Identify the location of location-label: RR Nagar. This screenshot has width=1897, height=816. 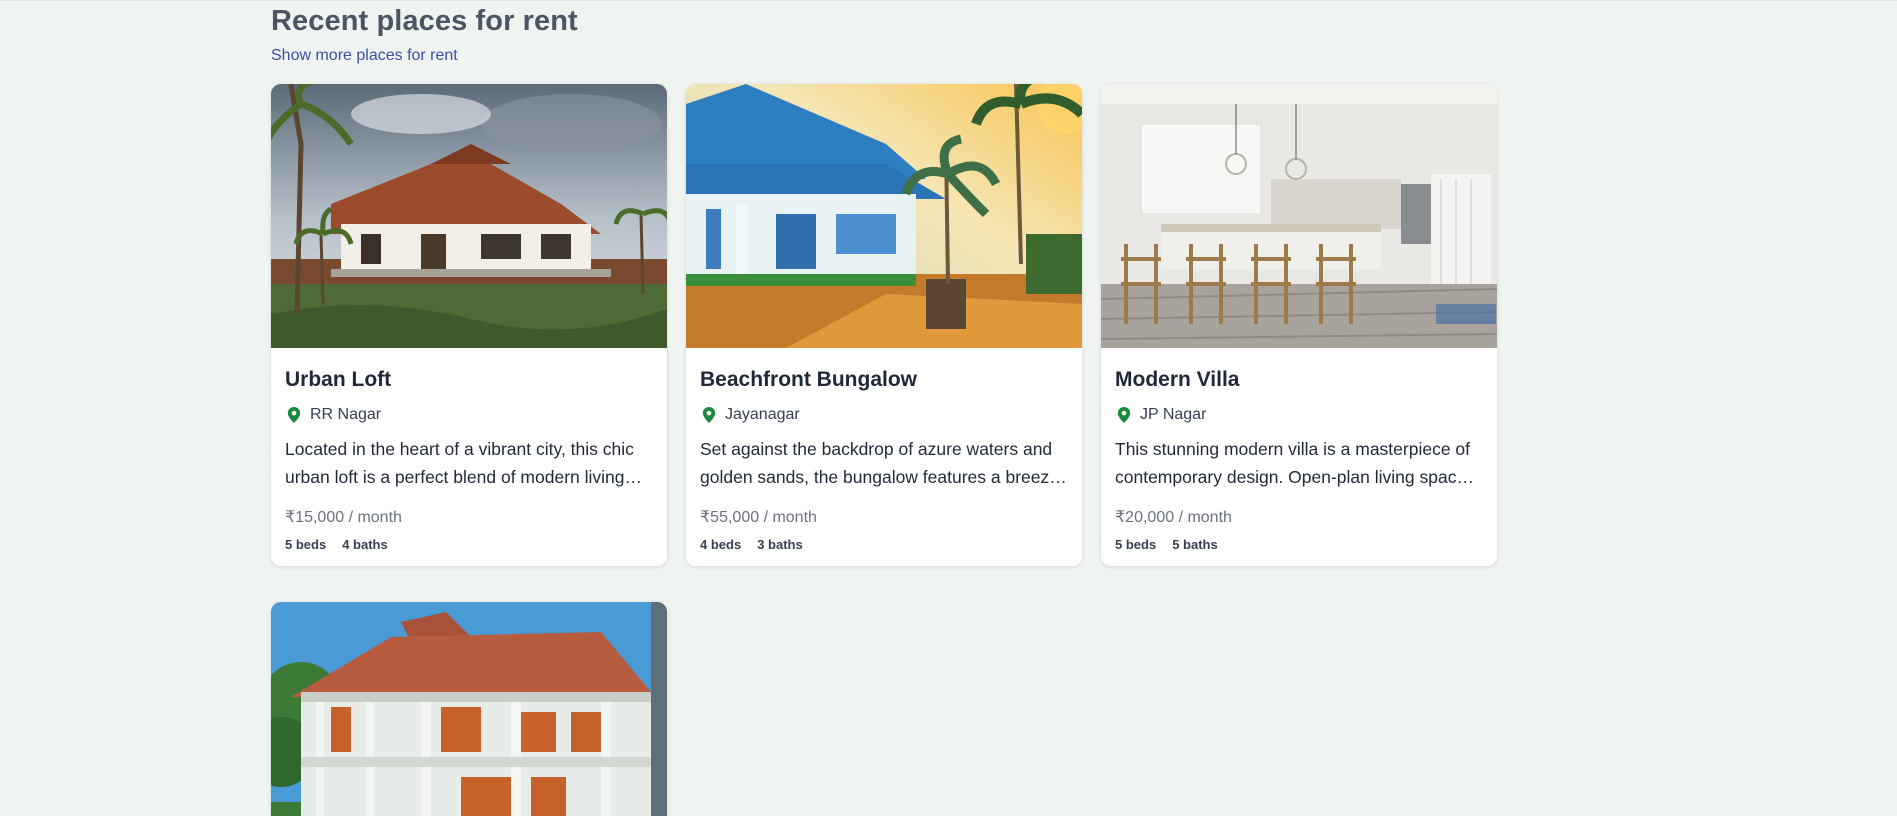
(346, 414).